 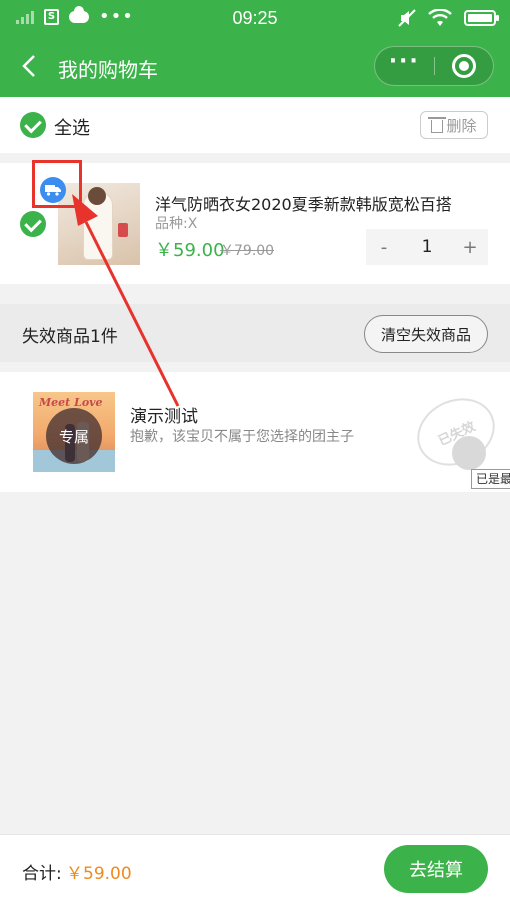 What do you see at coordinates (481, 18) in the screenshot?
I see `battery-icon` at bounding box center [481, 18].